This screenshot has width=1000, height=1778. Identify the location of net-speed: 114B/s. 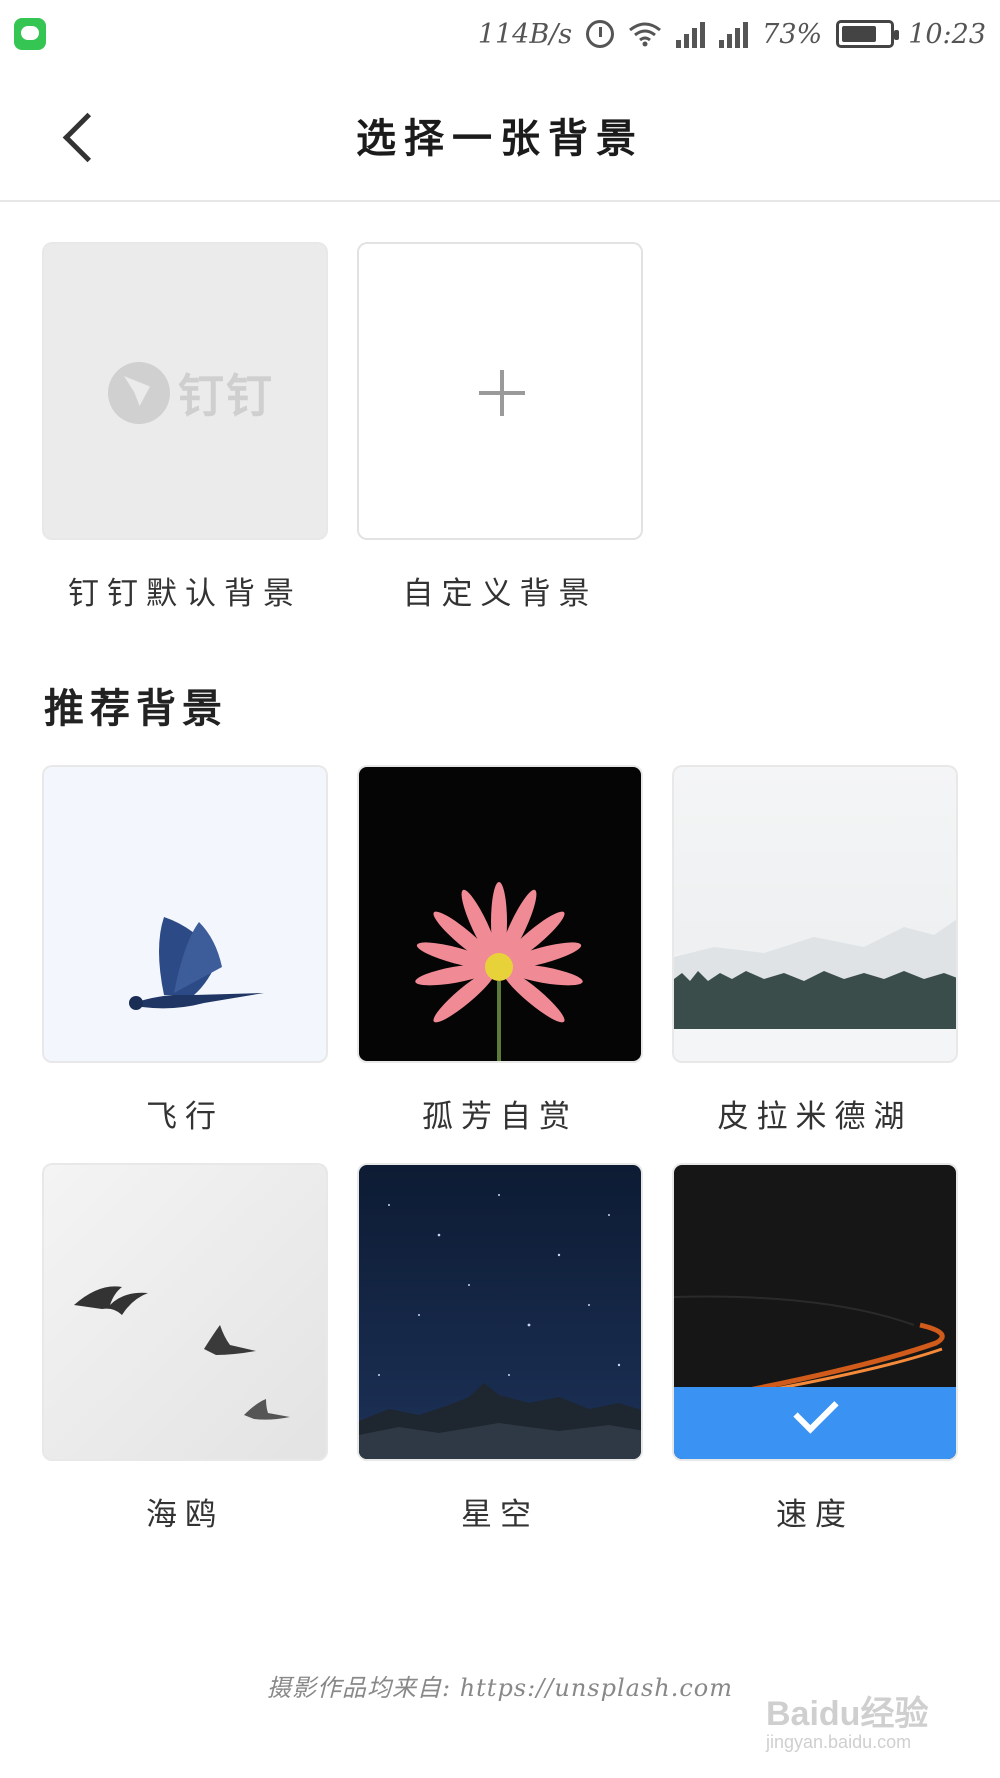
(525, 34).